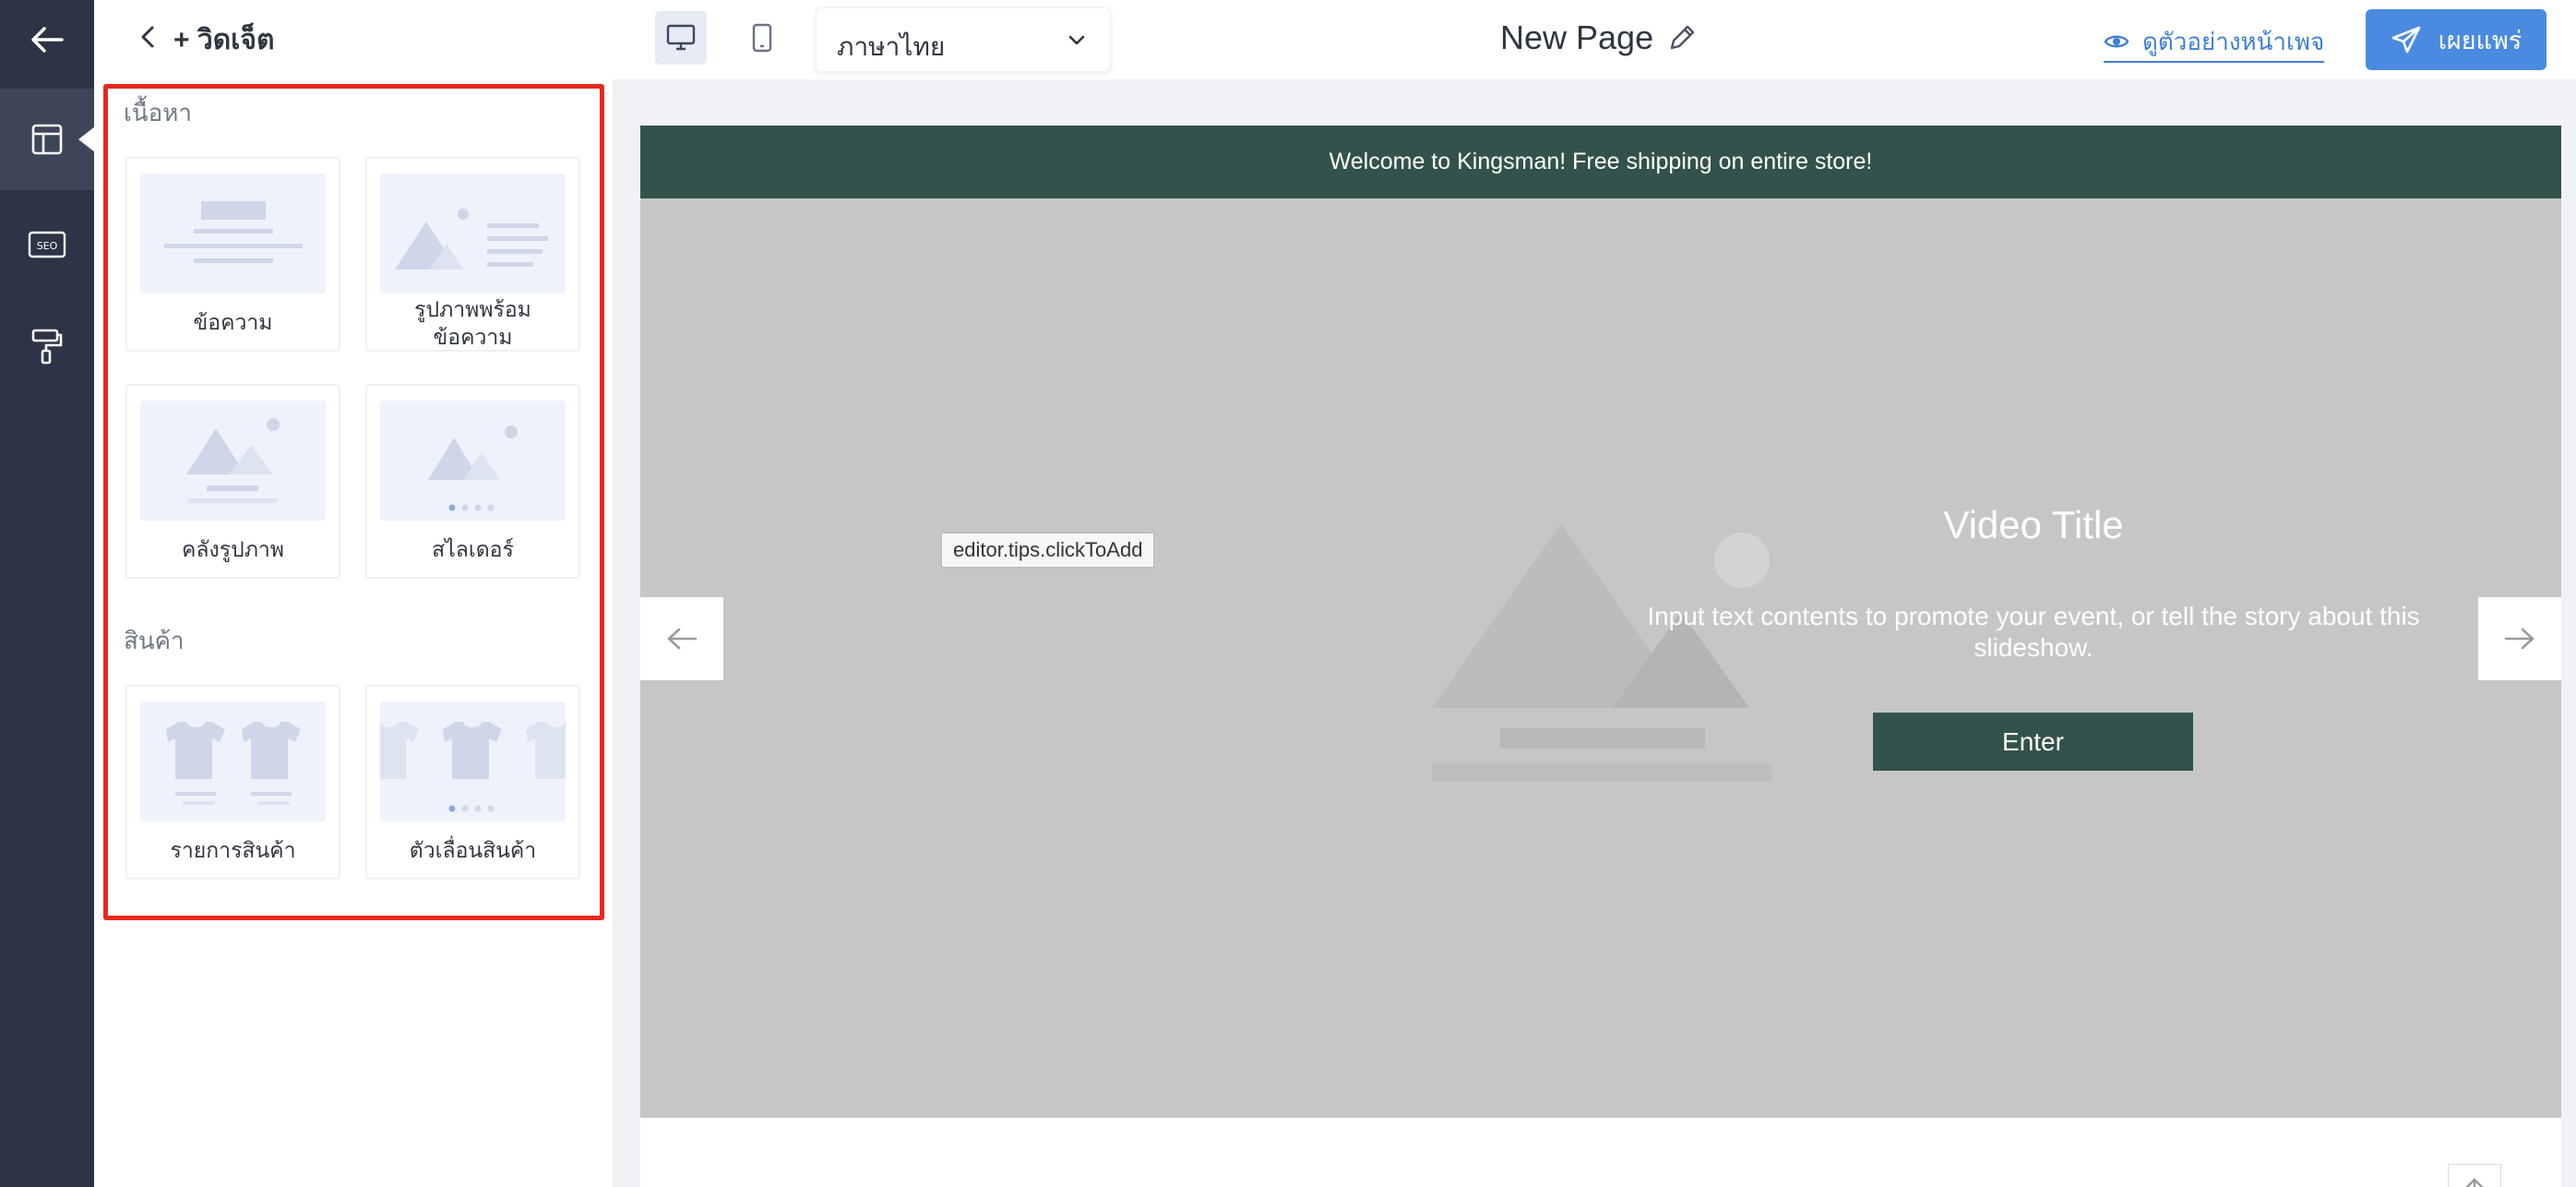  I want to click on language-select: ภาษาไทย, so click(964, 39).